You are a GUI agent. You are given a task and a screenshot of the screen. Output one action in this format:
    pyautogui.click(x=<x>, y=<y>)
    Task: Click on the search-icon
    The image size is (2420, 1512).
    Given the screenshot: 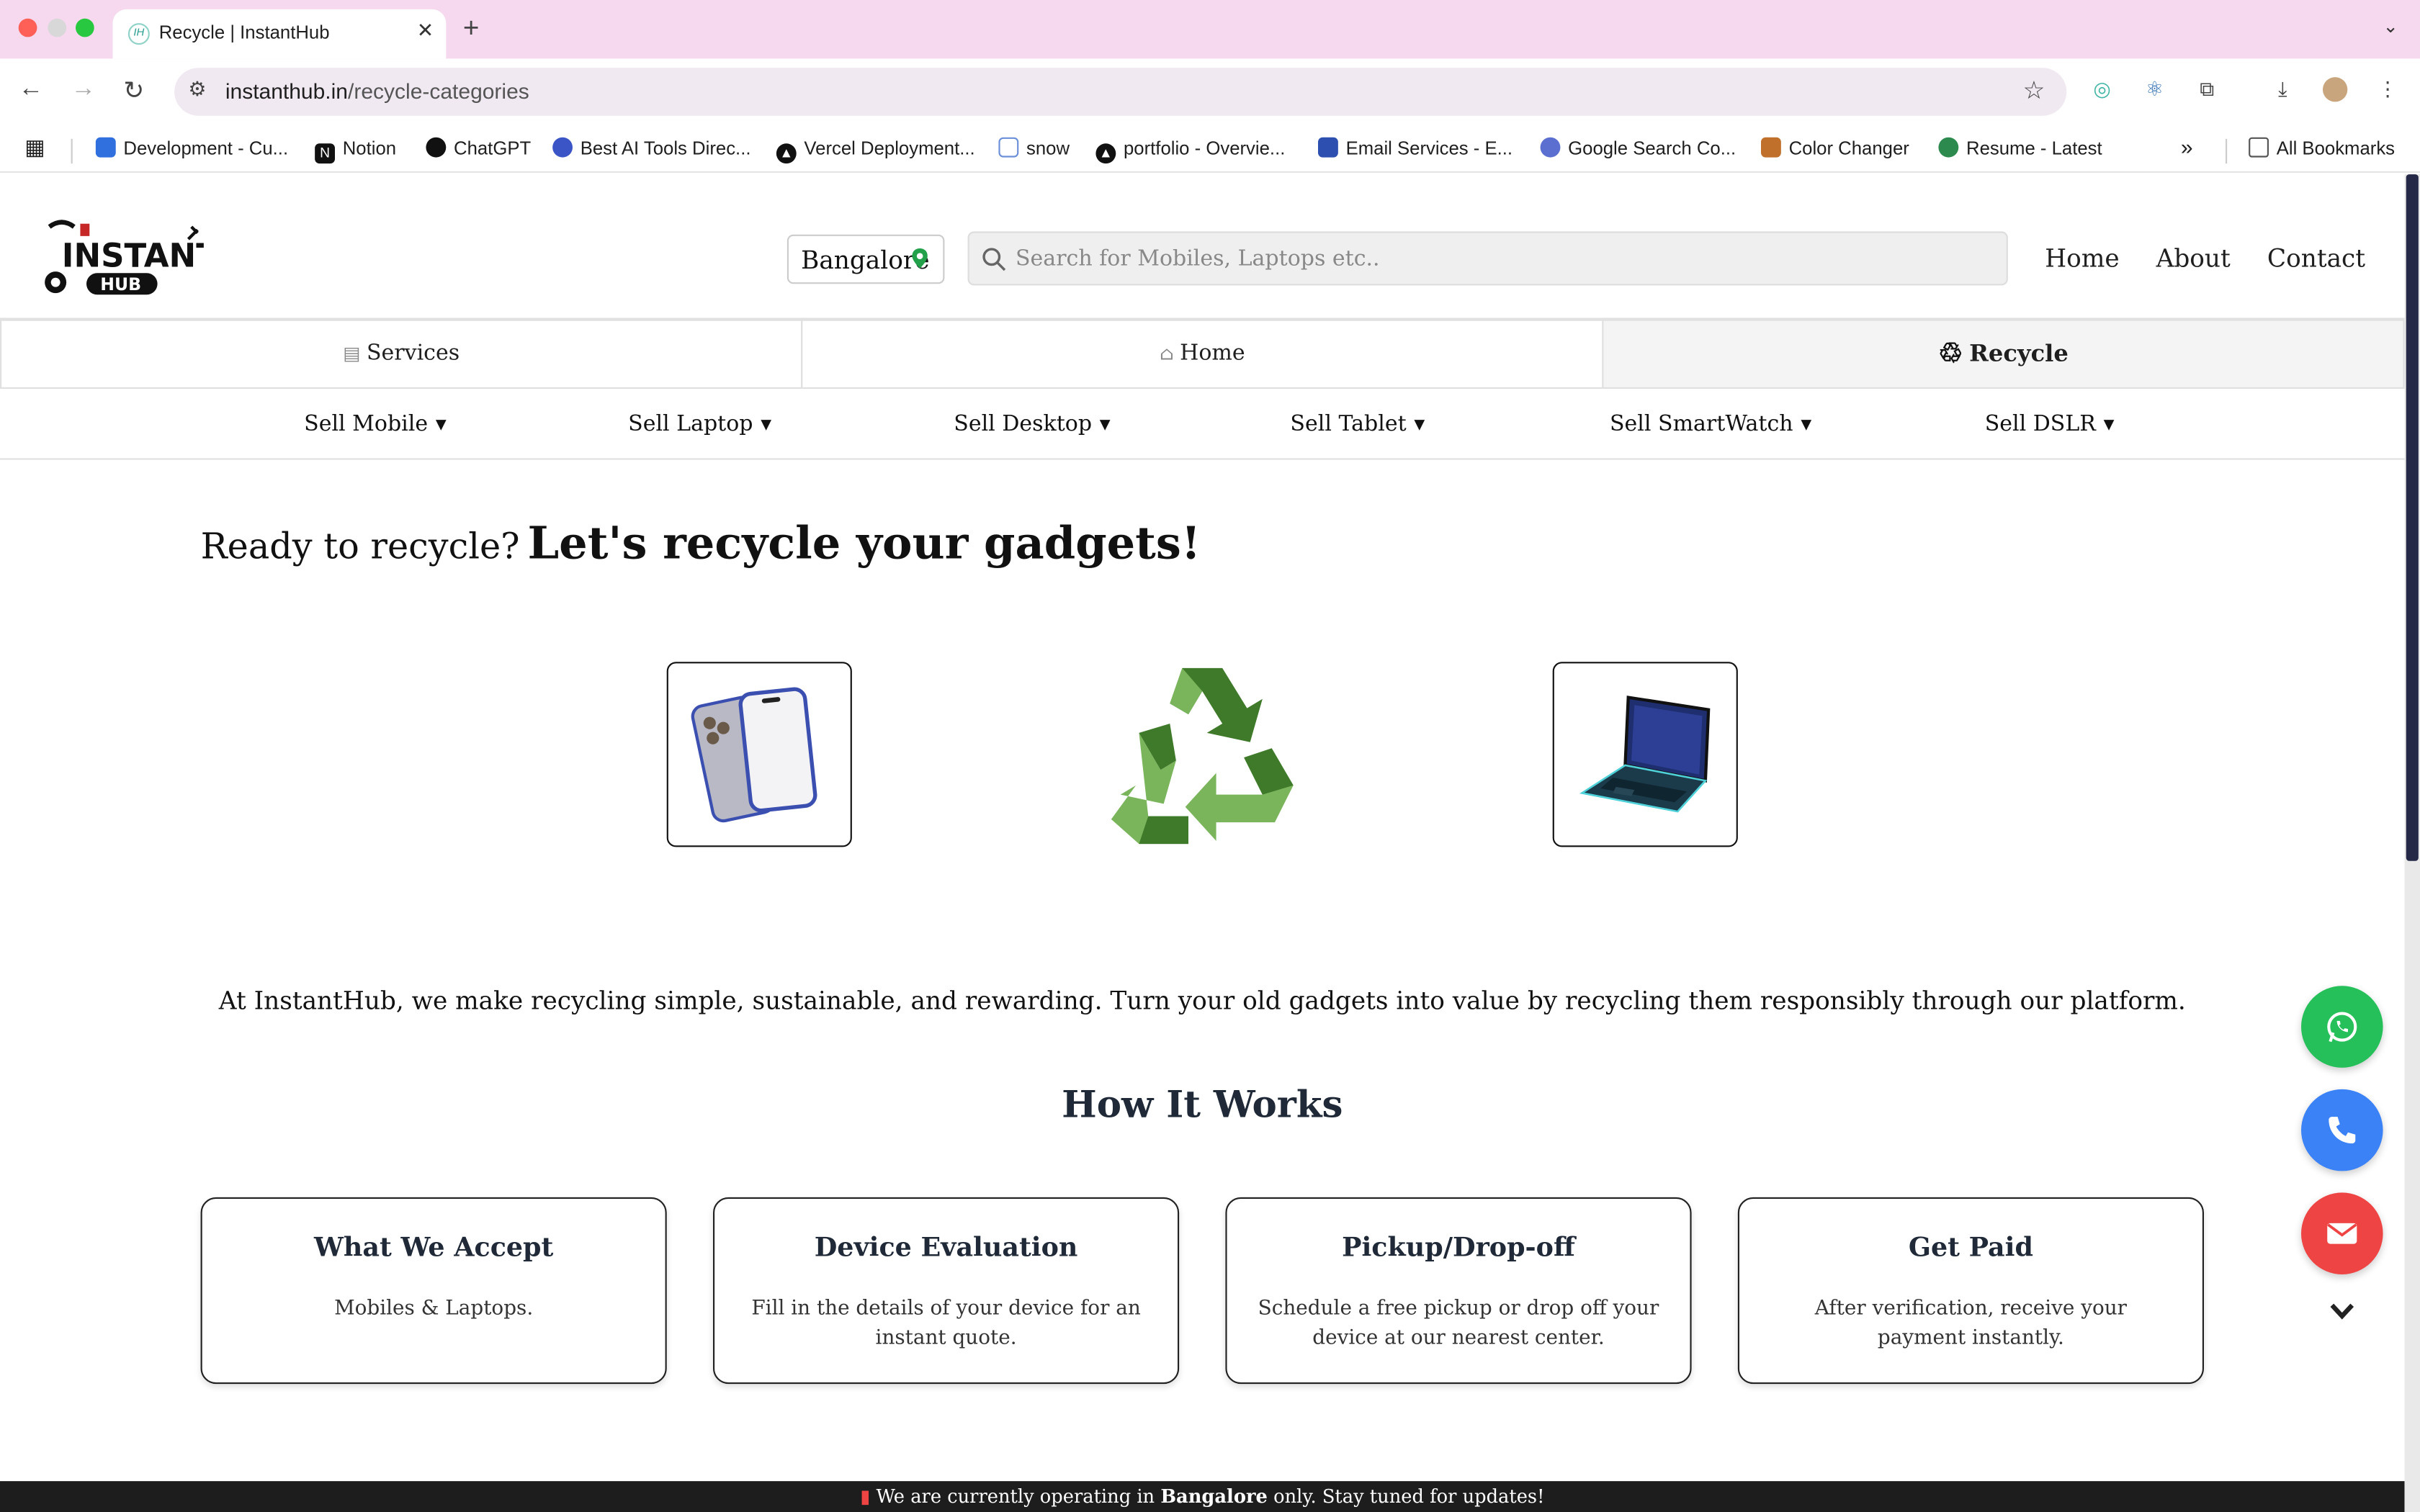 What is the action you would take?
    pyautogui.click(x=994, y=259)
    